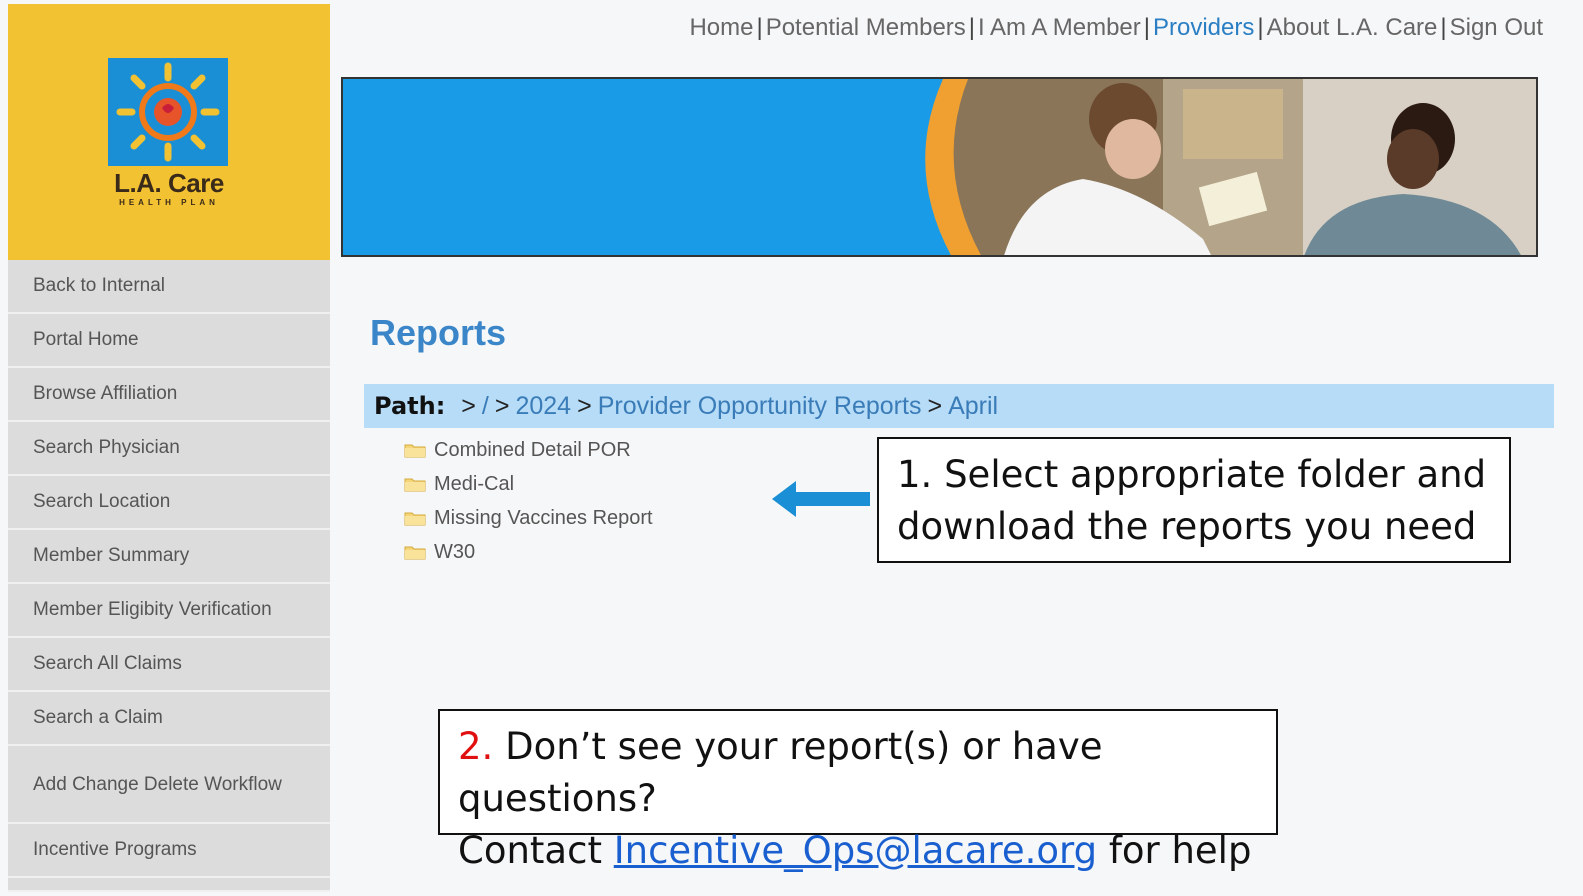 This screenshot has width=1583, height=896. Describe the element at coordinates (169, 341) in the screenshot. I see `sidebar-item-portal-home: Portal Home` at that location.